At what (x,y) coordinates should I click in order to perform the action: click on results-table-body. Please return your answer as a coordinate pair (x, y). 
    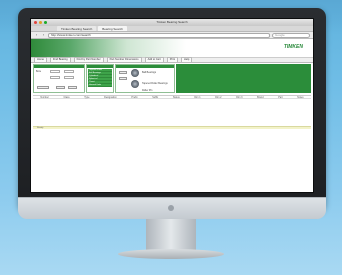
    Looking at the image, I should click on (172, 112).